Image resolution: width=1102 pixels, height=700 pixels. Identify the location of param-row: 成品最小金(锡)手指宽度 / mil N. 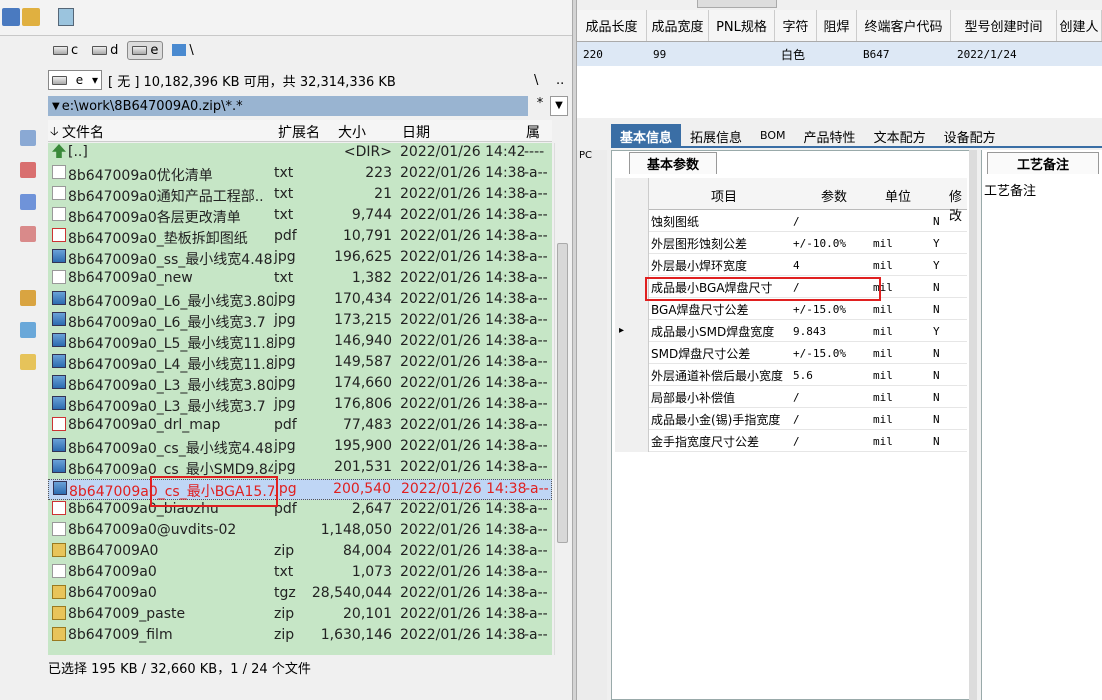
(791, 419).